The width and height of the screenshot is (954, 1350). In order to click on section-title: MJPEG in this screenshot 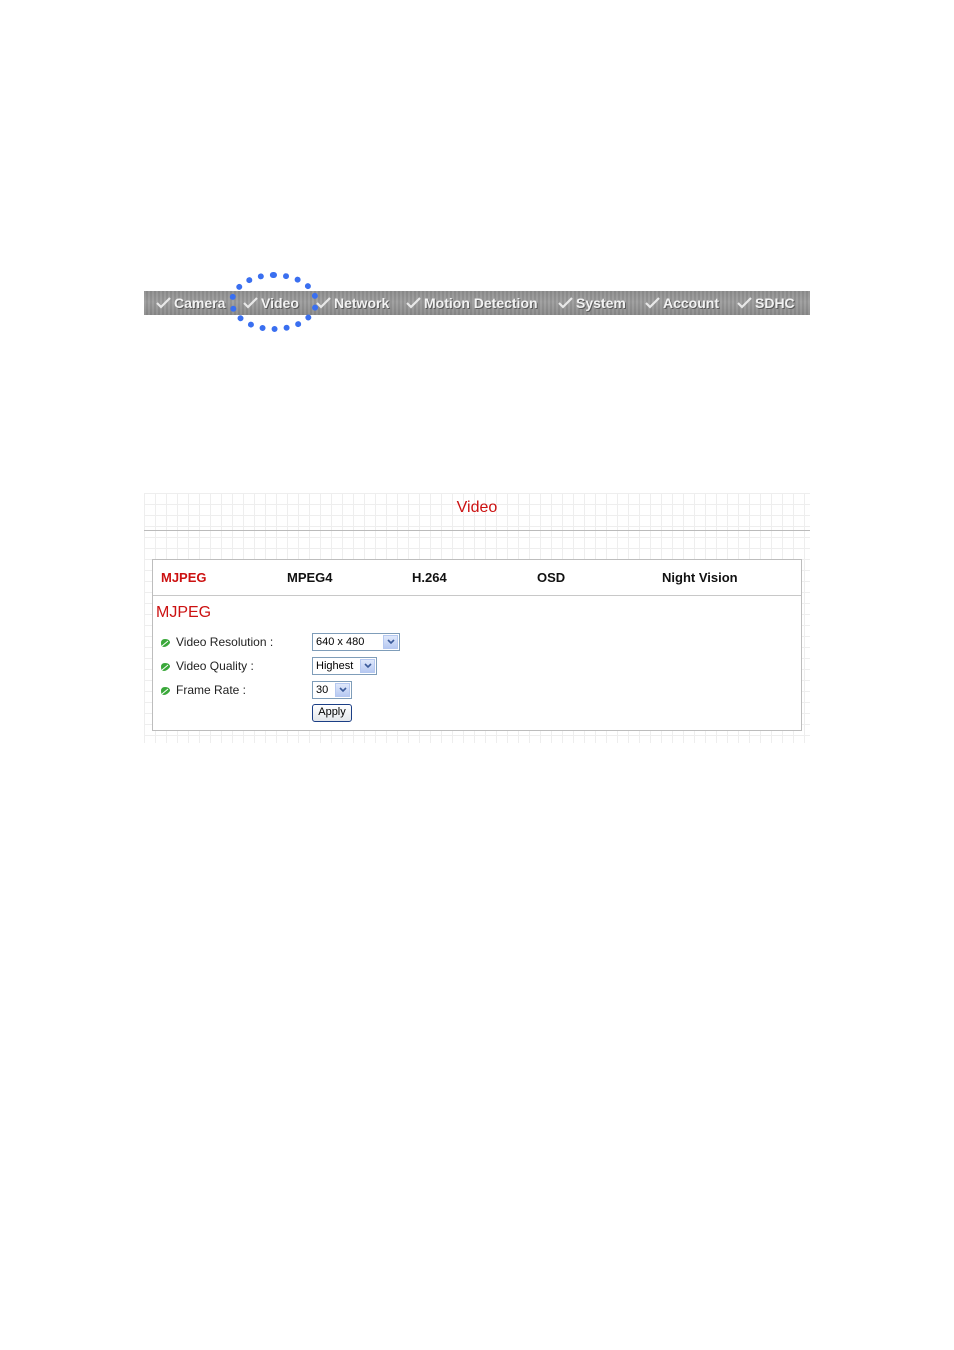, I will do `click(184, 612)`.